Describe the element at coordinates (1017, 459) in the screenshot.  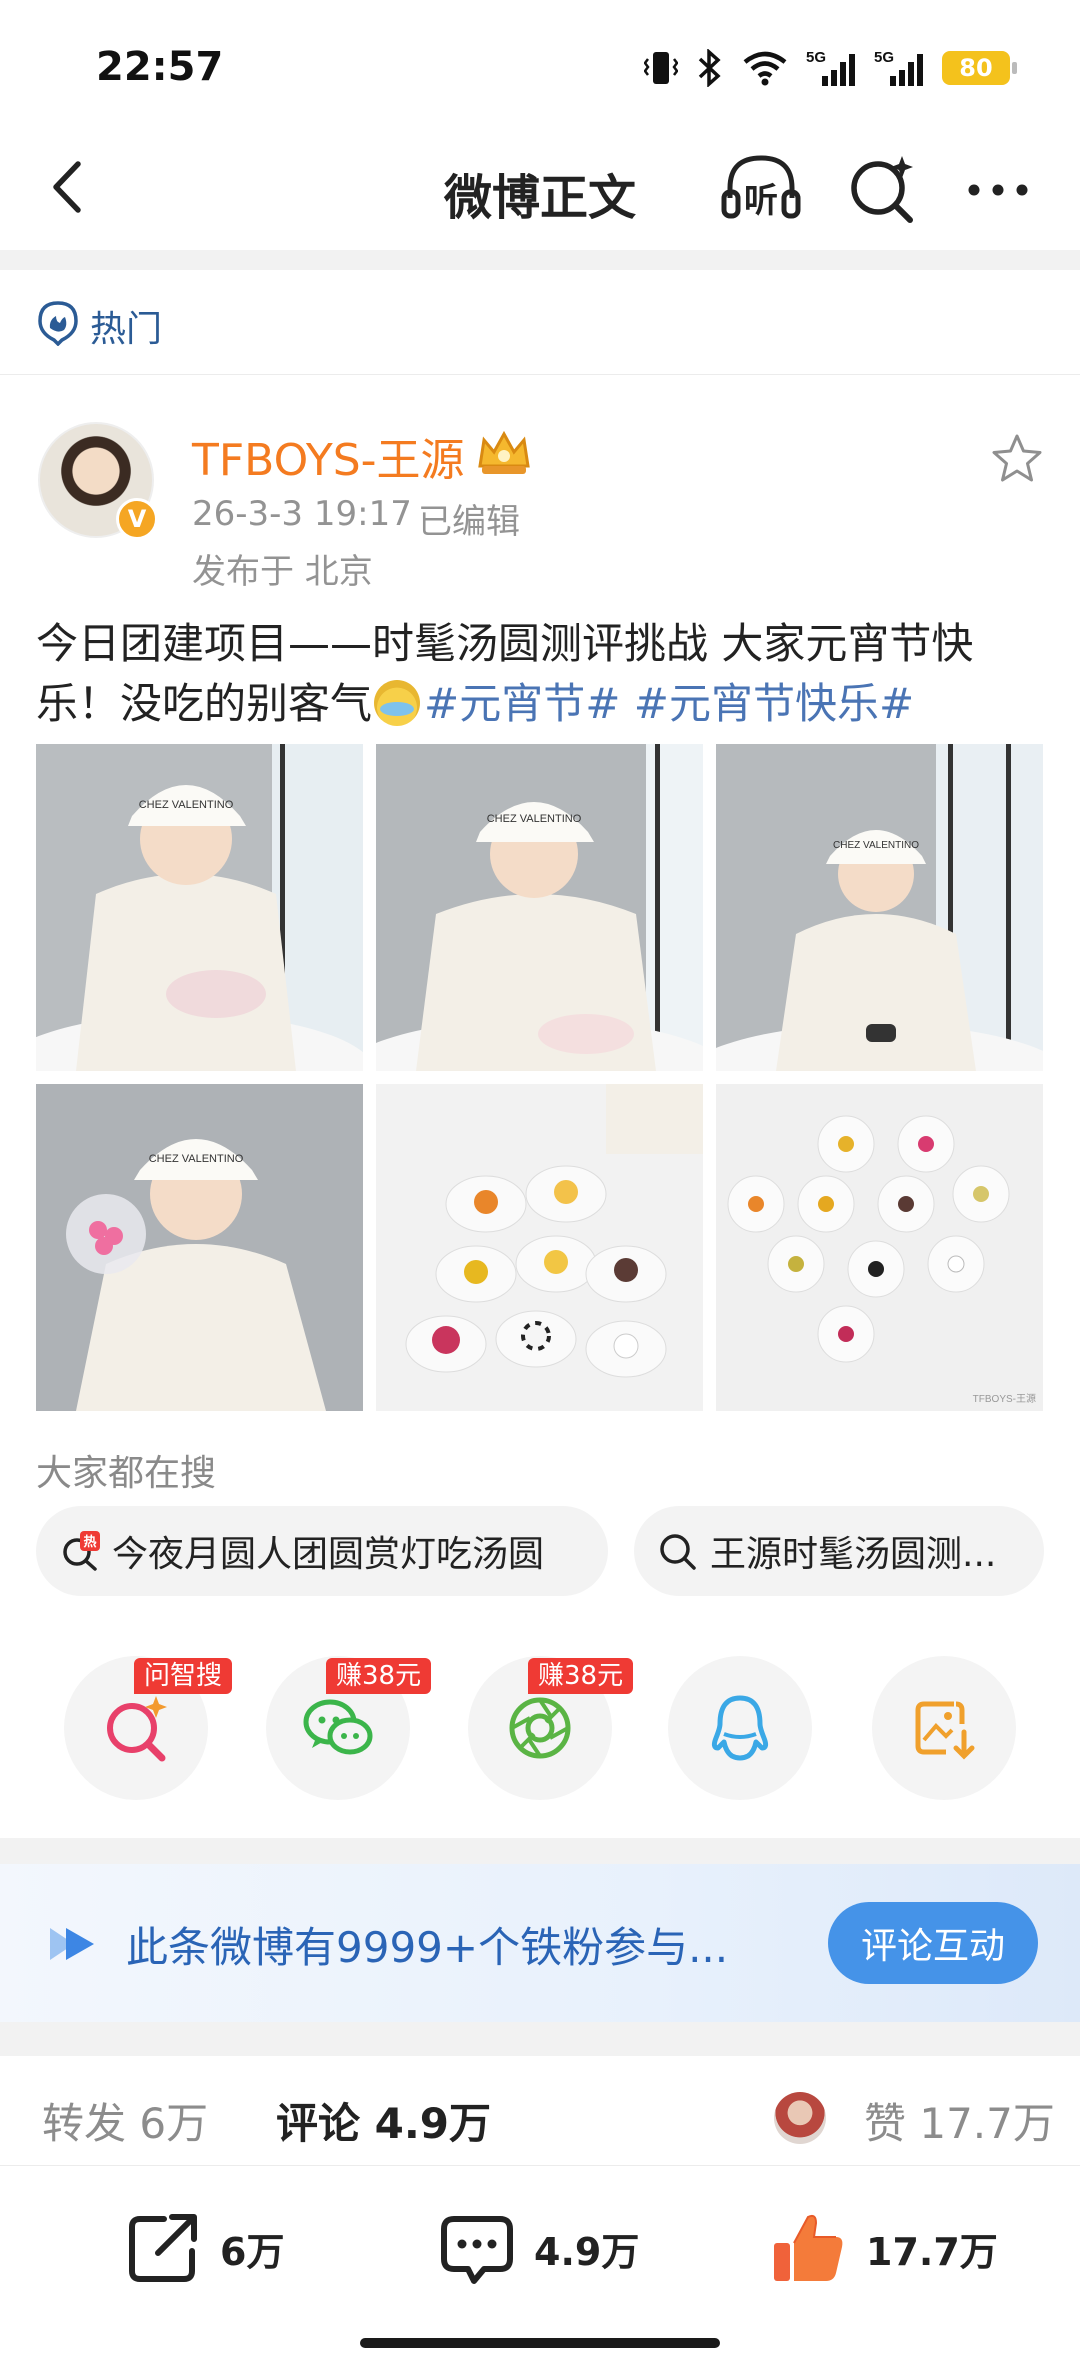
I see `favorite-star-icon` at that location.